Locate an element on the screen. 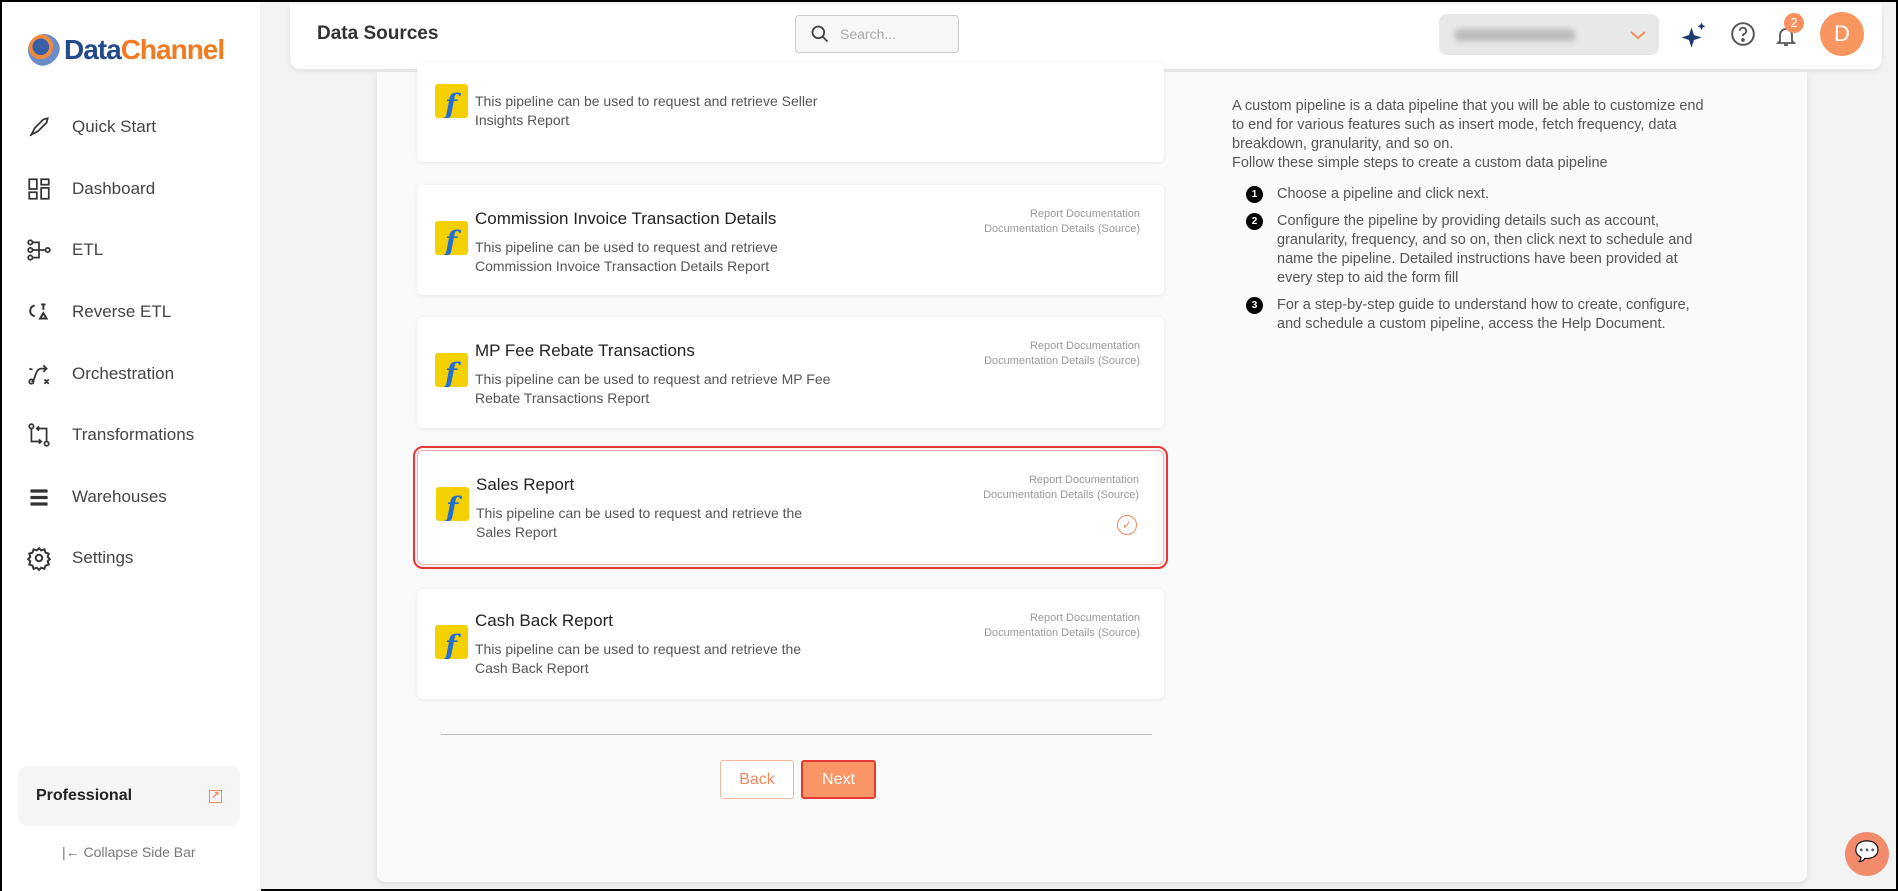  card-title: Sales Report is located at coordinates (525, 484).